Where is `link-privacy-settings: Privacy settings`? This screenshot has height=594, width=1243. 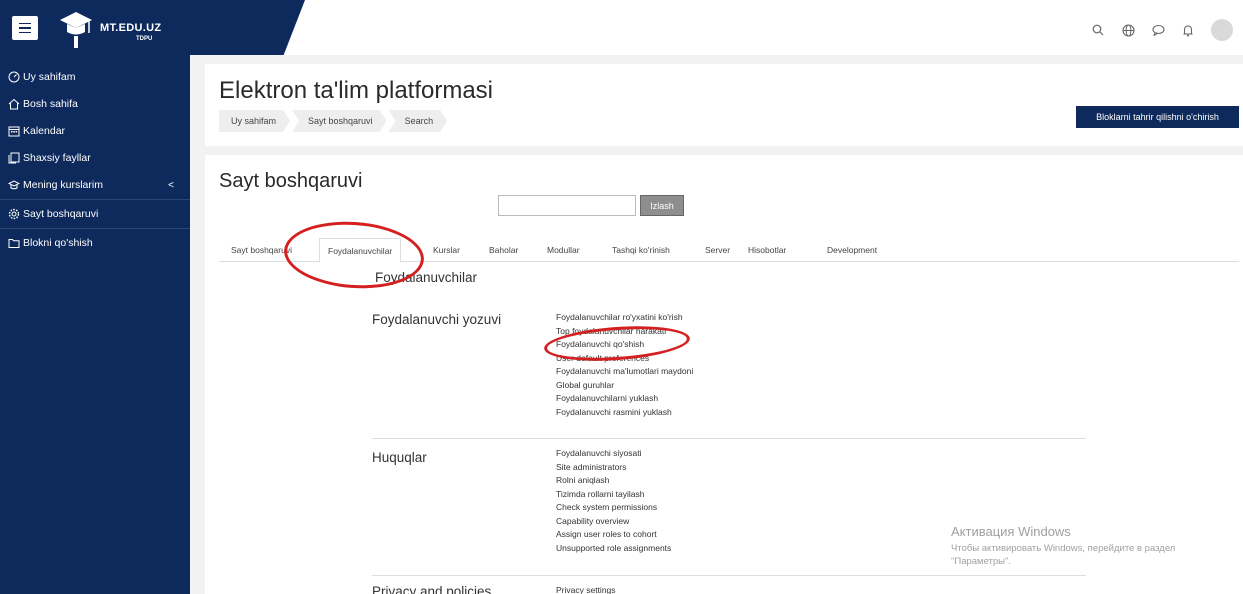
link-privacy-settings: Privacy settings is located at coordinates (586, 589).